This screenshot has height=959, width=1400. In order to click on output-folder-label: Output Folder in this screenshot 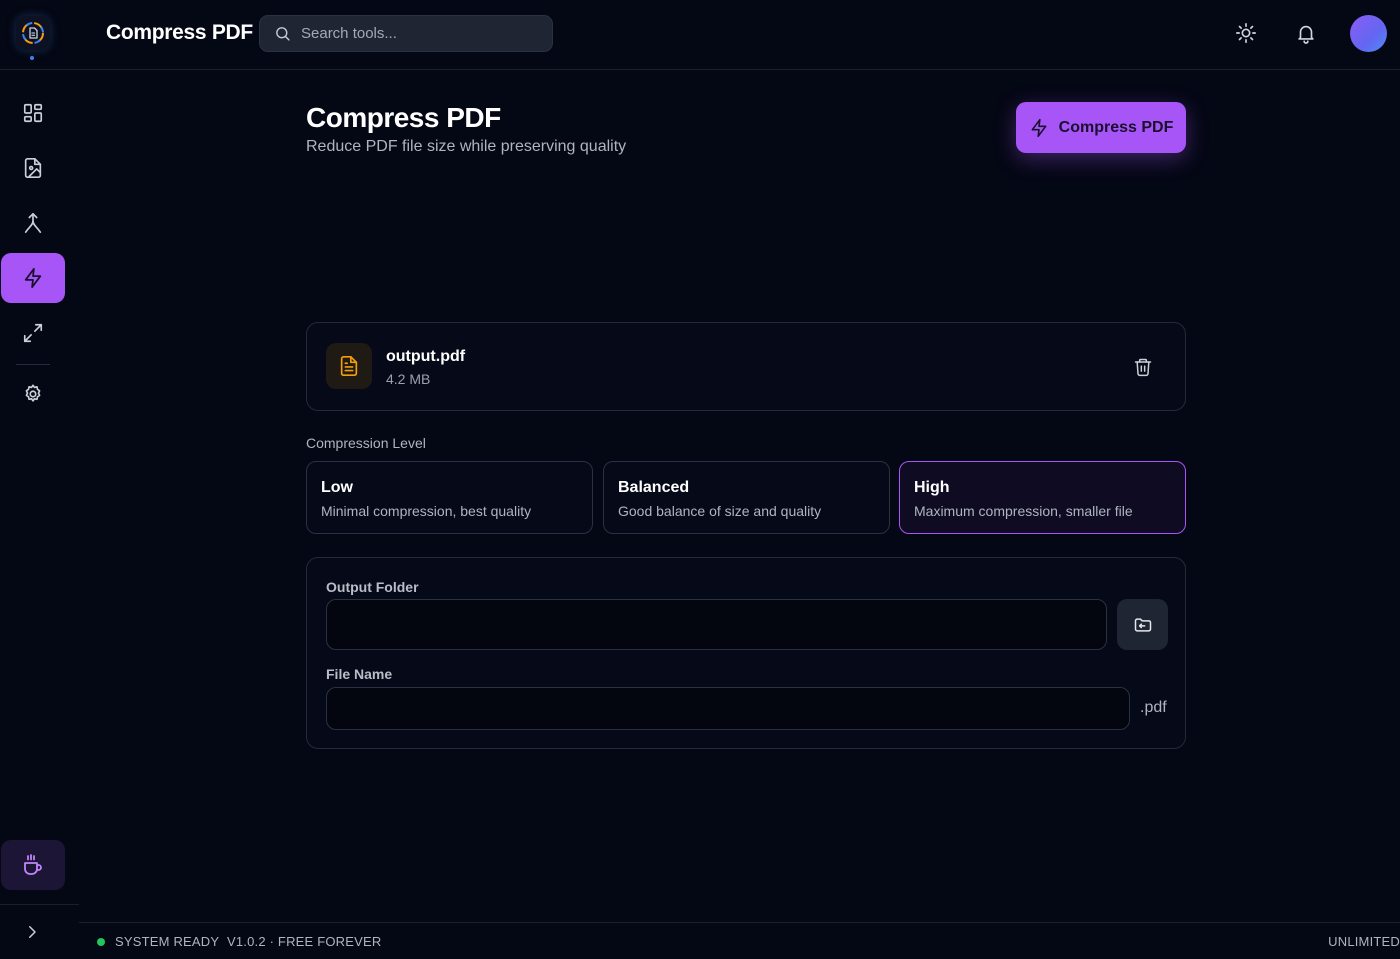, I will do `click(372, 587)`.